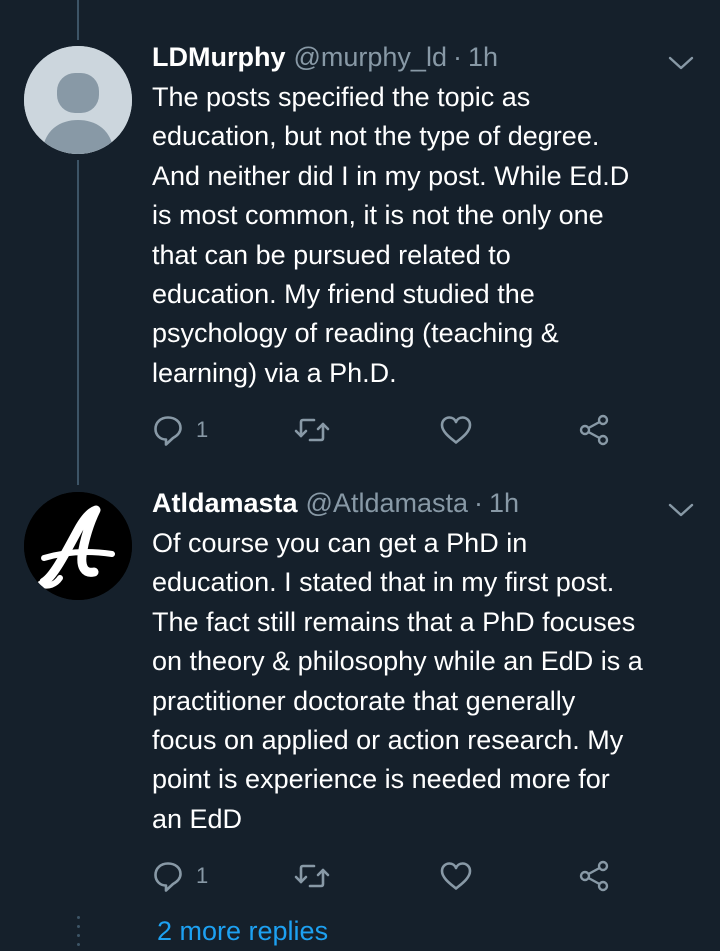 The image size is (720, 951). Describe the element at coordinates (369, 57) in the screenshot. I see `author-handle: @murphy_ld` at that location.